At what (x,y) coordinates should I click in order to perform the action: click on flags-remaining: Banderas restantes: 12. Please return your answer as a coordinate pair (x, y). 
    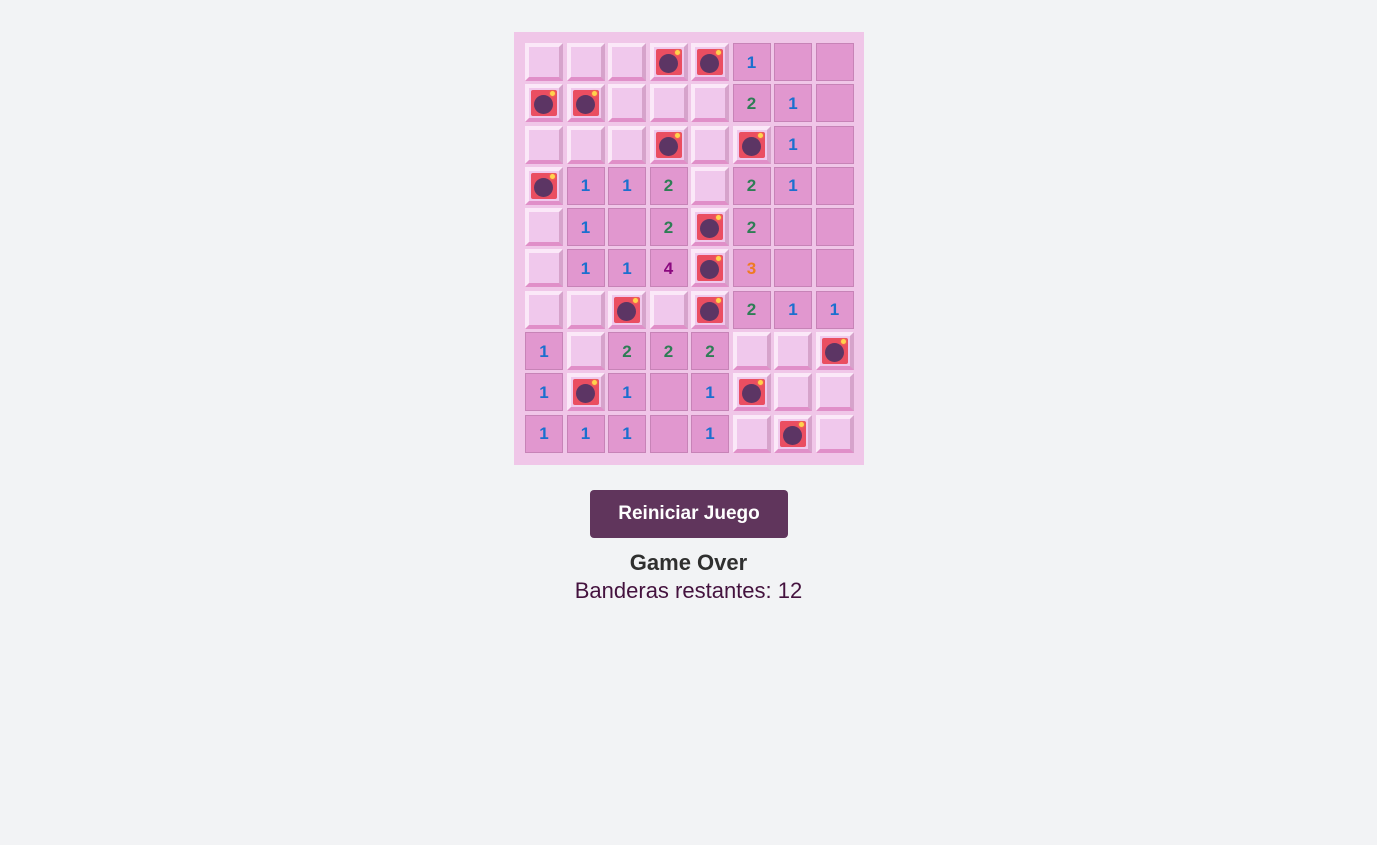
    Looking at the image, I should click on (688, 590).